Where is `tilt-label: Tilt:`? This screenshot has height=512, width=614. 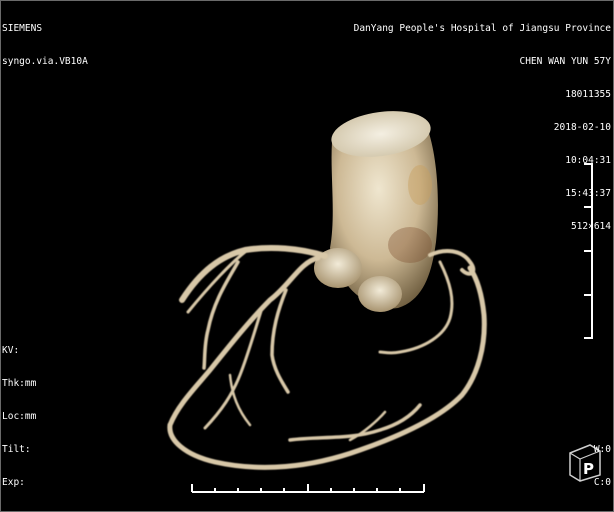 tilt-label: Tilt: is located at coordinates (16, 449).